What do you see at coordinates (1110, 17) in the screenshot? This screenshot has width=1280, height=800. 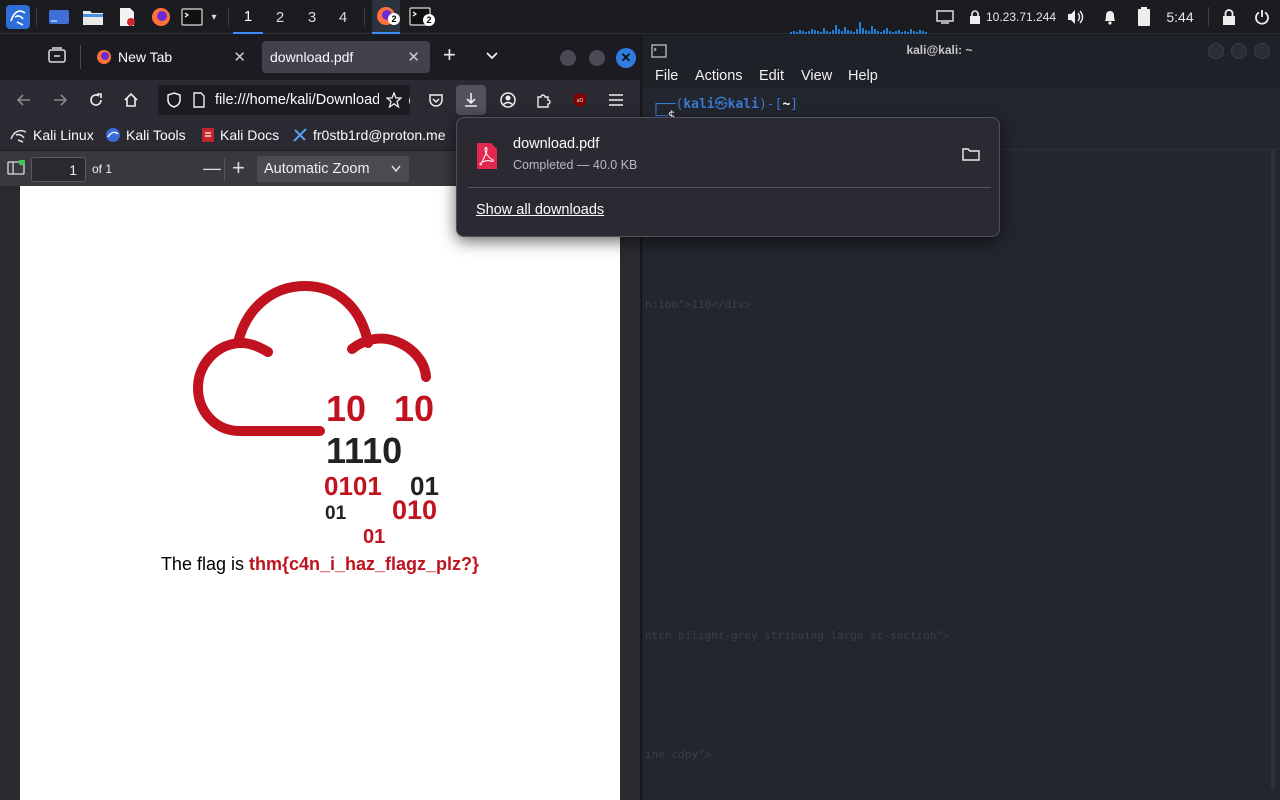 I see `notifications-bell-icon` at bounding box center [1110, 17].